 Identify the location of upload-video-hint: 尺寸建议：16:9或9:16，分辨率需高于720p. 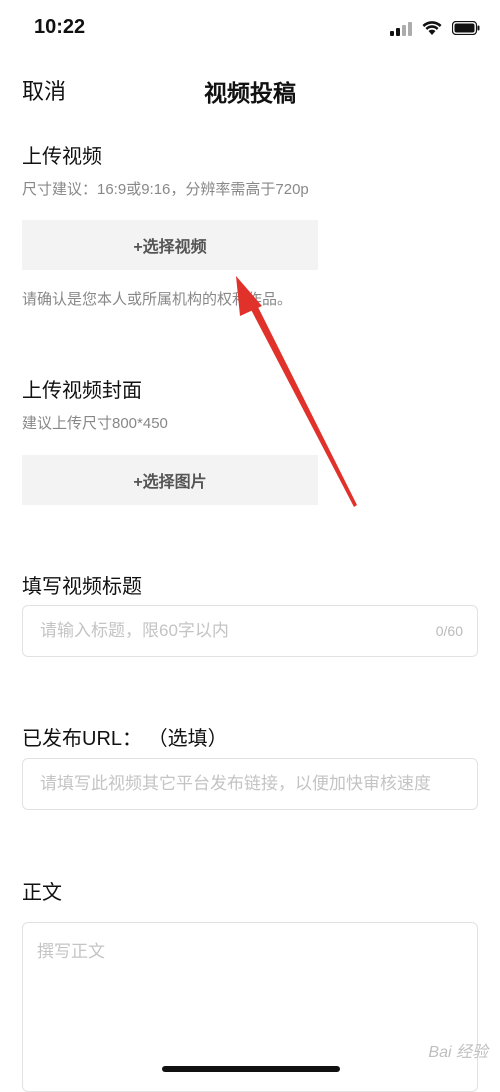
(165, 189).